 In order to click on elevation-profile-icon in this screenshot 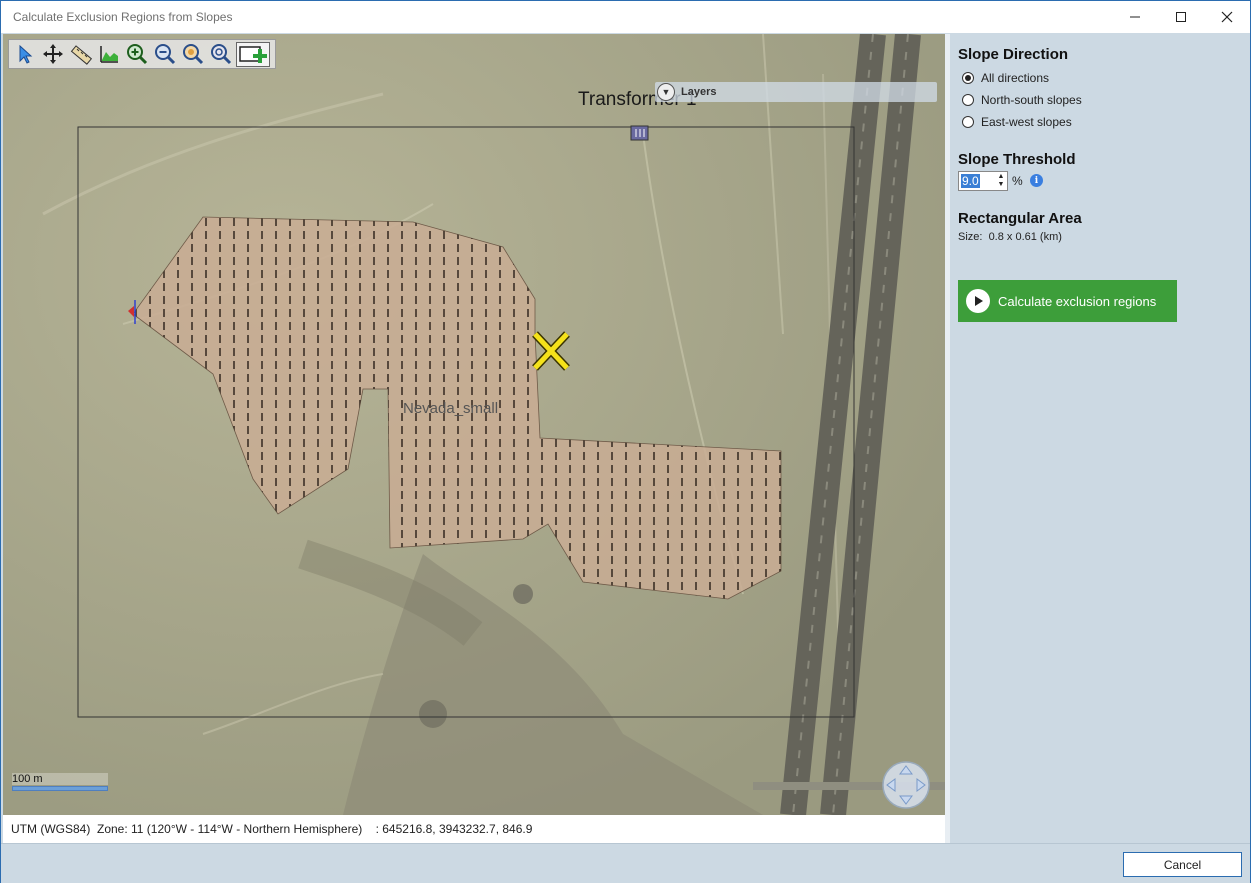, I will do `click(108, 54)`.